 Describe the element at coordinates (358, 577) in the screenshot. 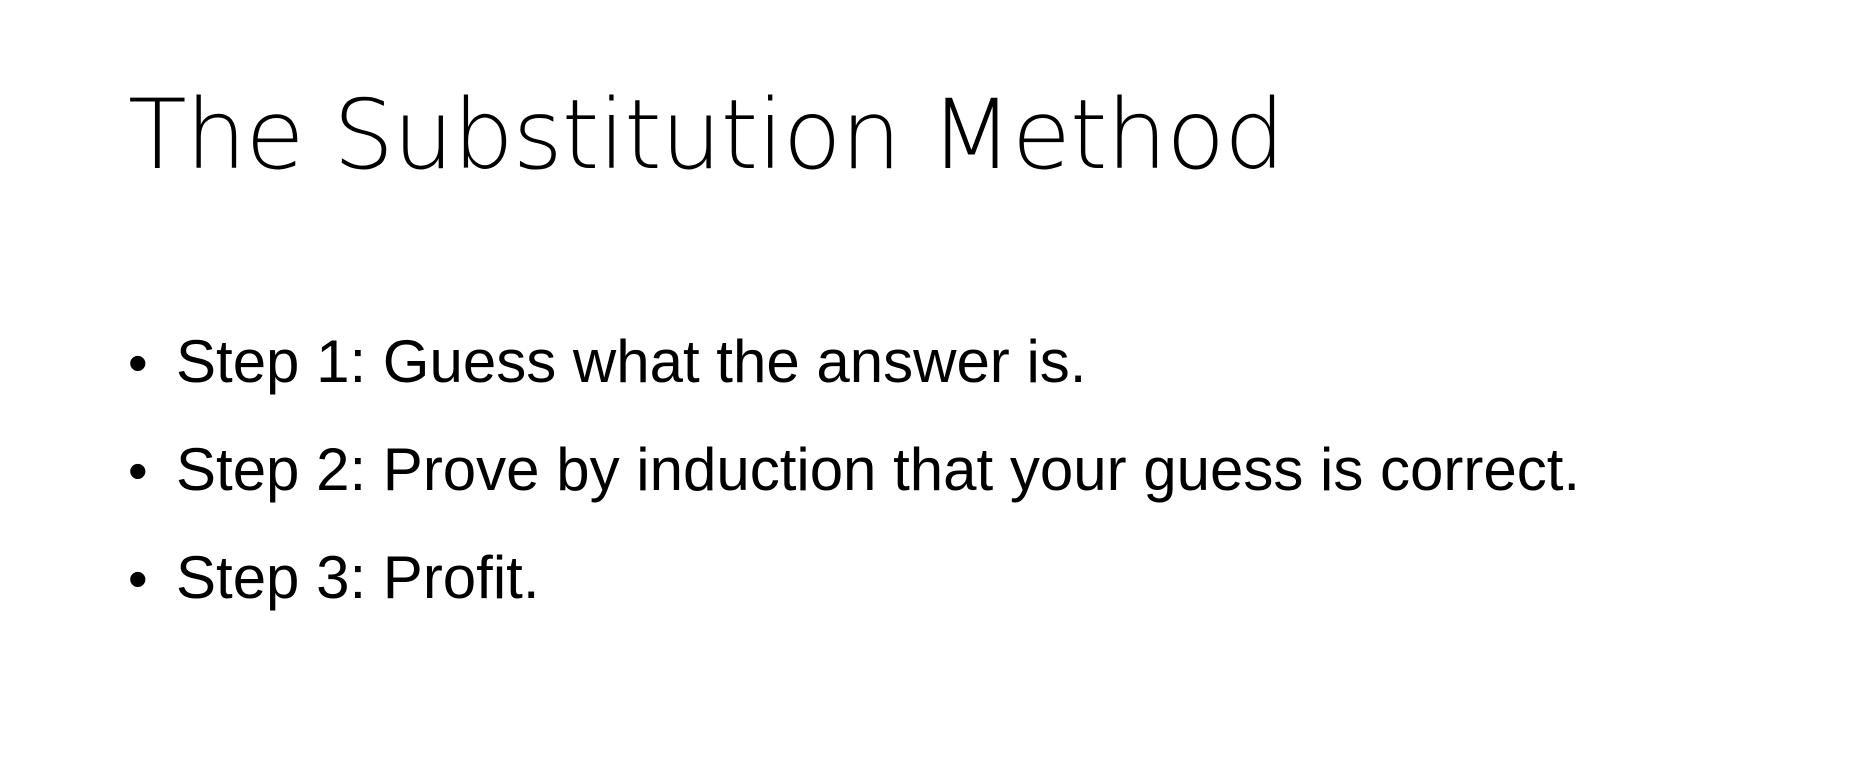

I see `bullet-text: Step 3: Profit.` at that location.